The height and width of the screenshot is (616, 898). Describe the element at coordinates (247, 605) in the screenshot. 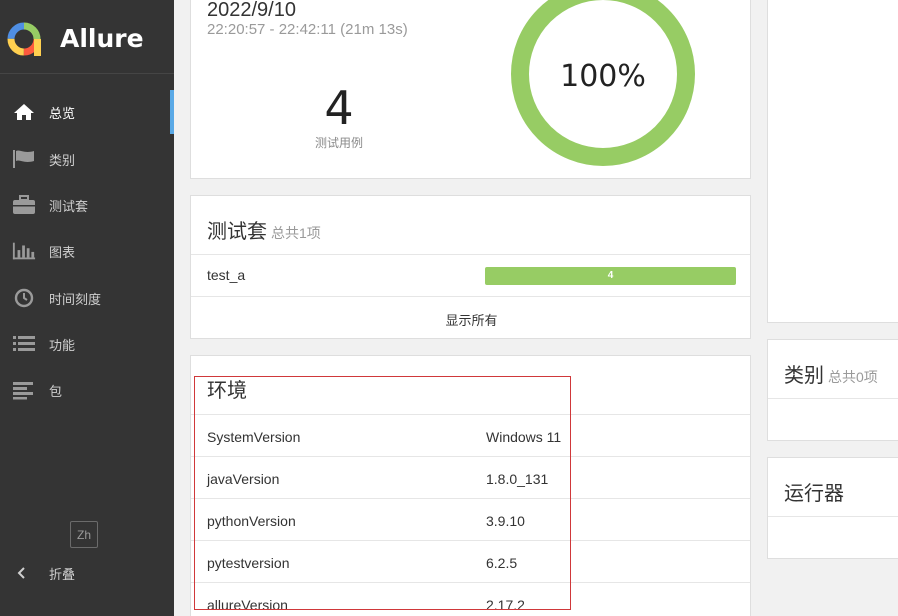

I see `env-key: allureVersion` at that location.